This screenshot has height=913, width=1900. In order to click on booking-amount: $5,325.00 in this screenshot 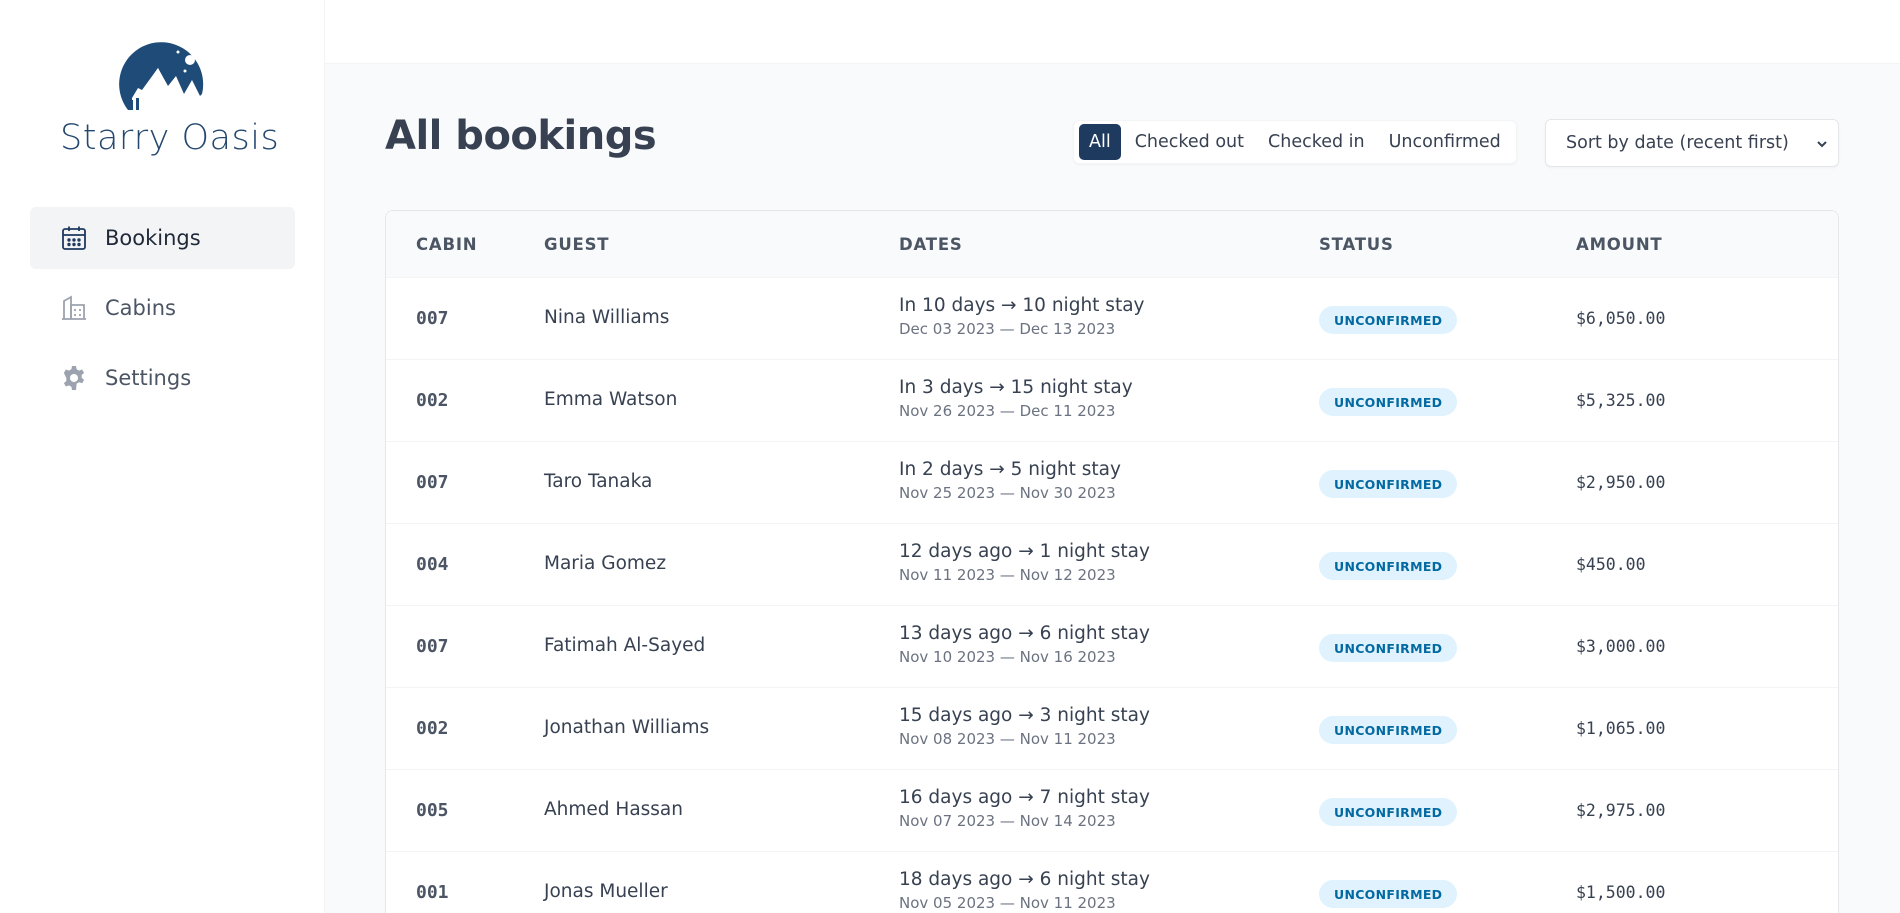, I will do `click(1621, 400)`.